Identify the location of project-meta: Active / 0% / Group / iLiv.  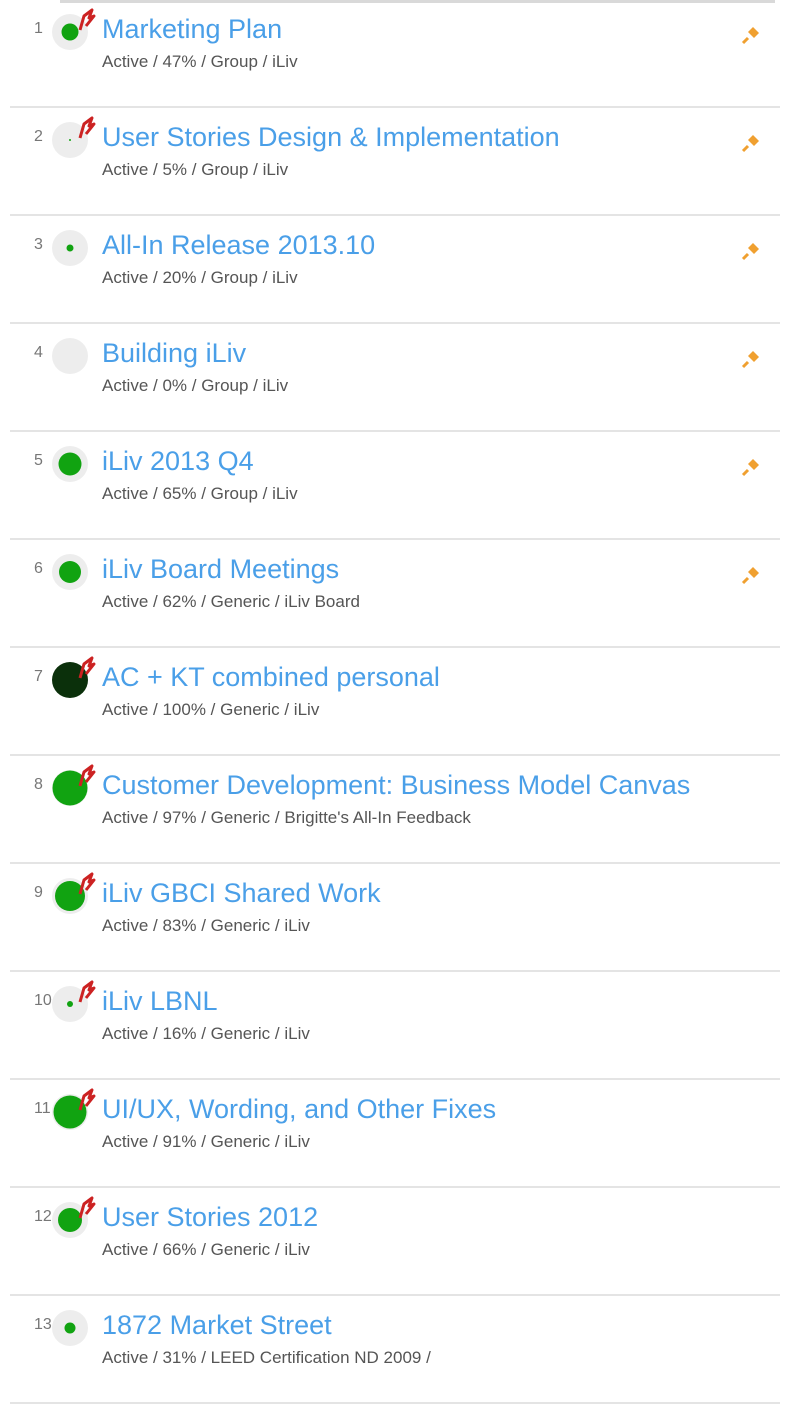
(195, 385).